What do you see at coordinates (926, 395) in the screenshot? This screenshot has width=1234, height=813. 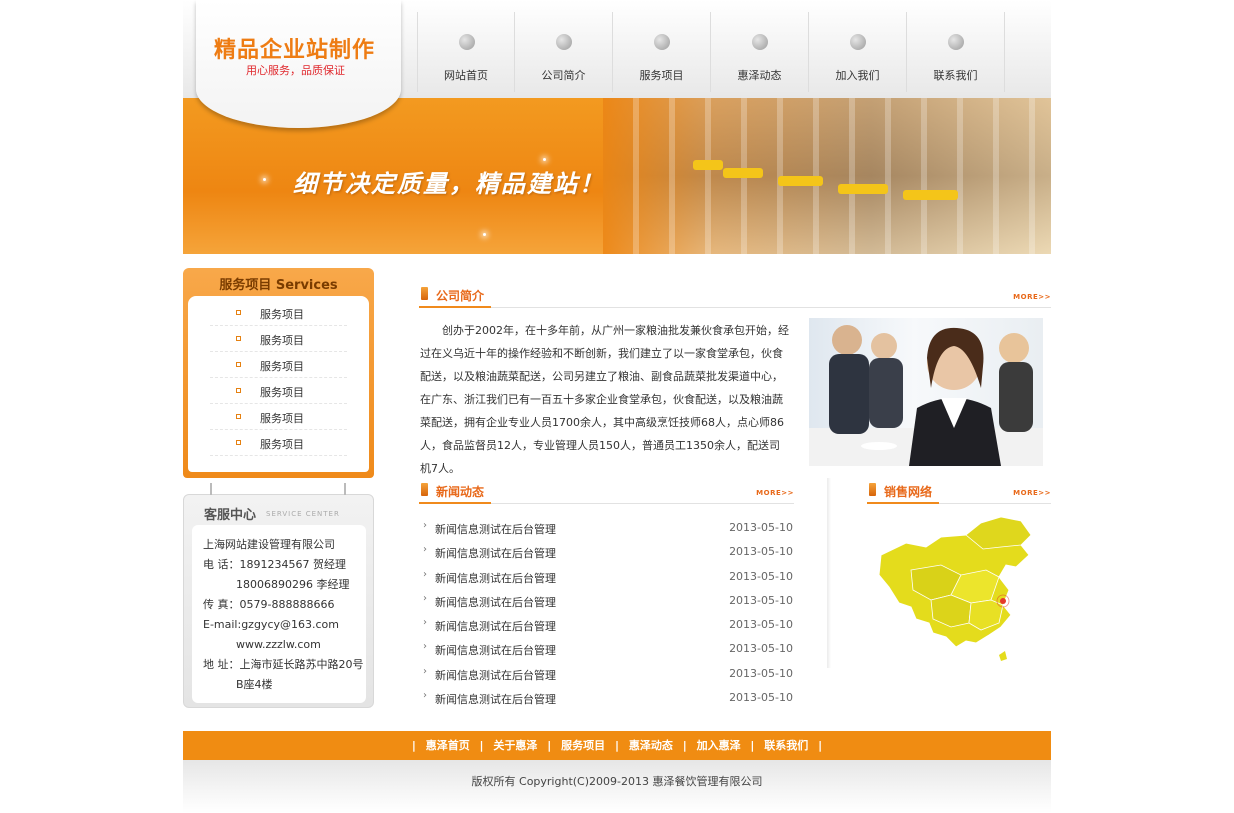 I see `business-people-illustration` at bounding box center [926, 395].